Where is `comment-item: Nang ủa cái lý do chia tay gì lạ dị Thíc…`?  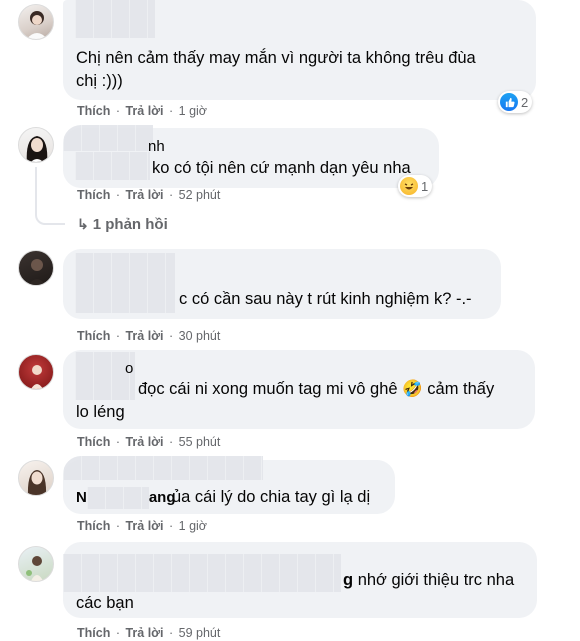 comment-item: Nang ủa cái lý do chia tay gì lạ dị Thíc… is located at coordinates (290, 501).